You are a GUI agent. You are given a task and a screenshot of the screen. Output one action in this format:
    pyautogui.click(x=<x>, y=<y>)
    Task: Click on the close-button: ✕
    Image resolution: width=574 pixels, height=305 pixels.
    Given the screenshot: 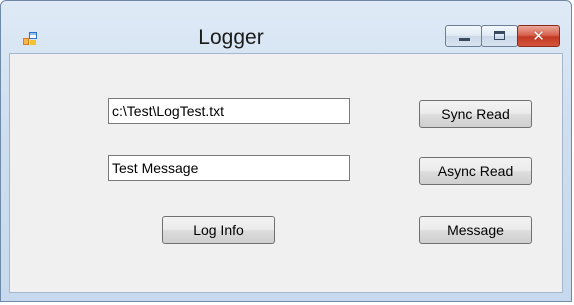 What is the action you would take?
    pyautogui.click(x=538, y=36)
    